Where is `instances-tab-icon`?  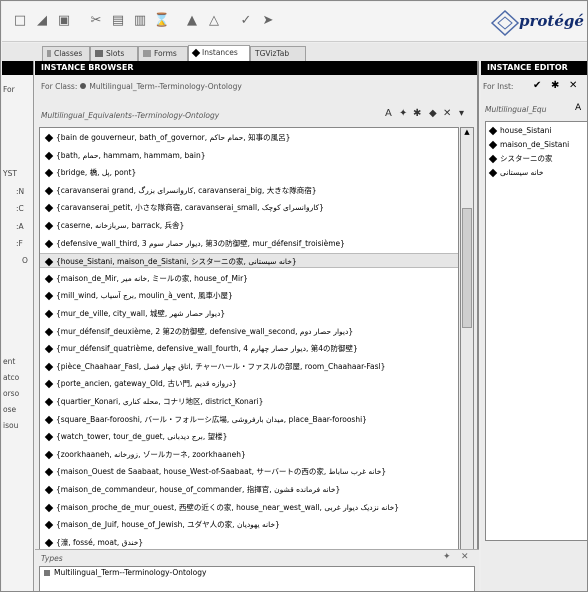
instances-tab-icon is located at coordinates (196, 53).